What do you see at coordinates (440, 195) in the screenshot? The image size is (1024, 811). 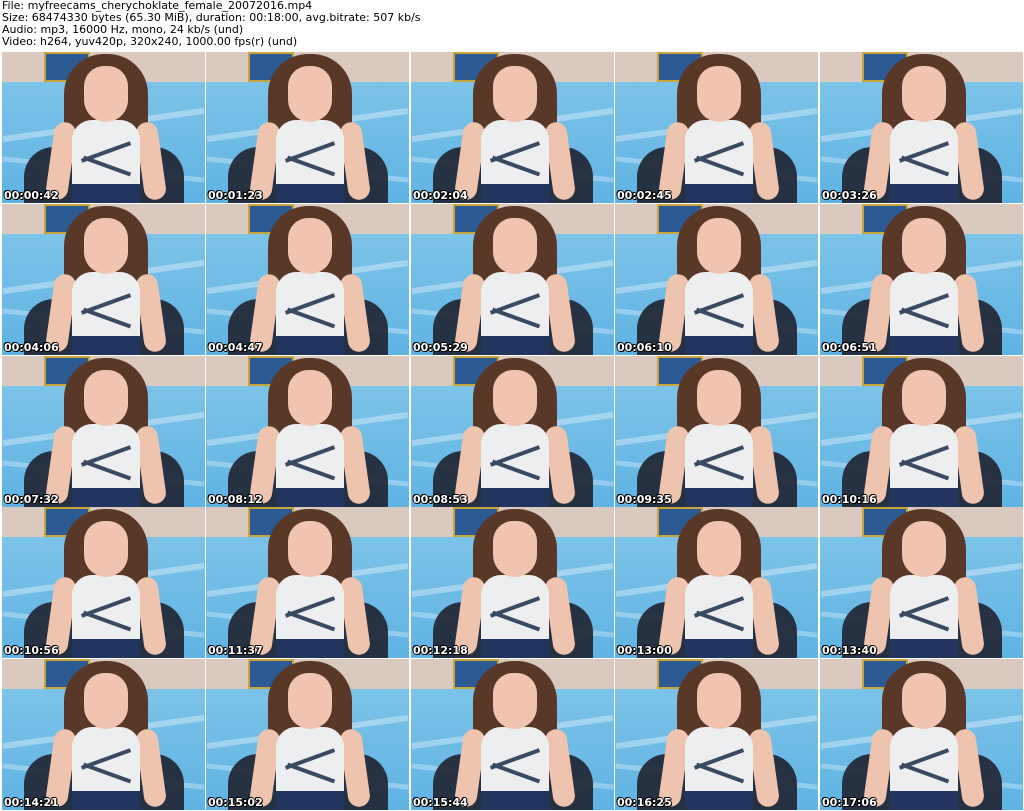 I see `thumbnail-timestamp: 00:02:04` at bounding box center [440, 195].